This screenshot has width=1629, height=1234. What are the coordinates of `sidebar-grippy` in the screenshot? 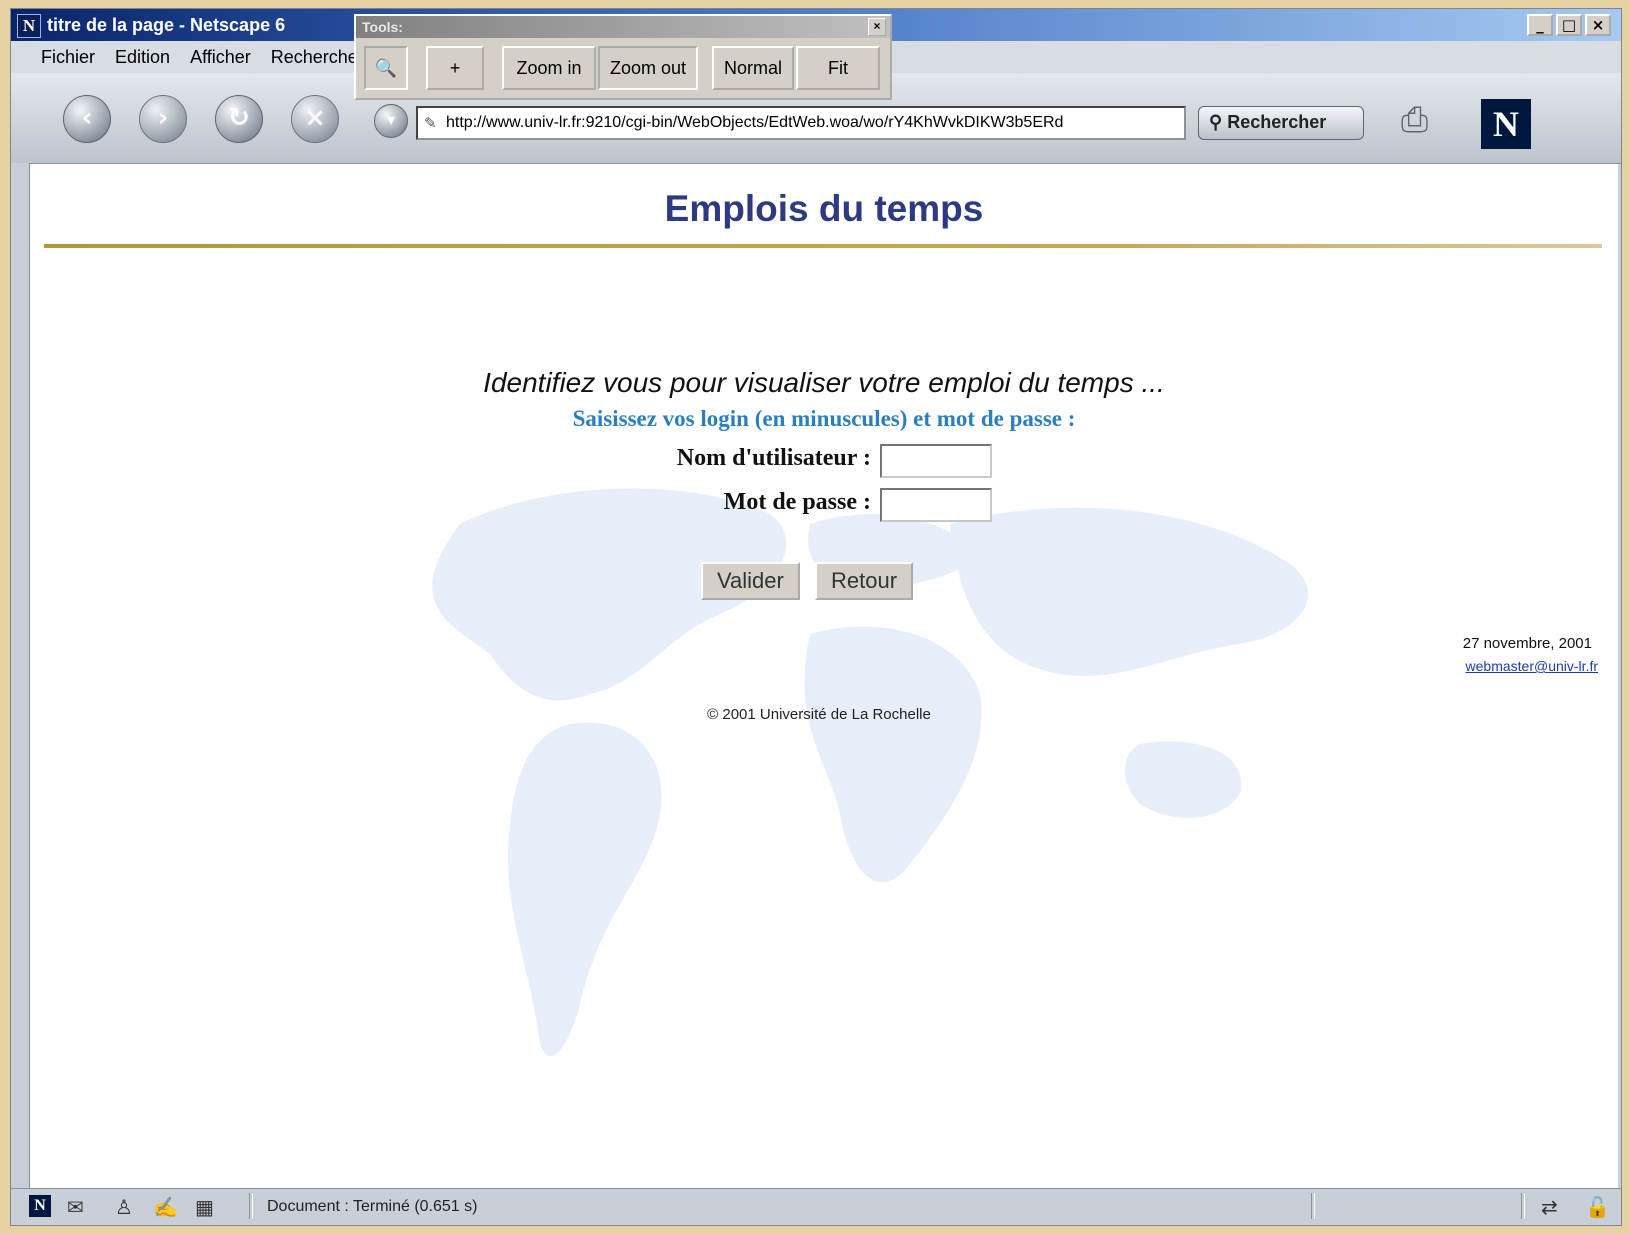 It's located at (20, 676).